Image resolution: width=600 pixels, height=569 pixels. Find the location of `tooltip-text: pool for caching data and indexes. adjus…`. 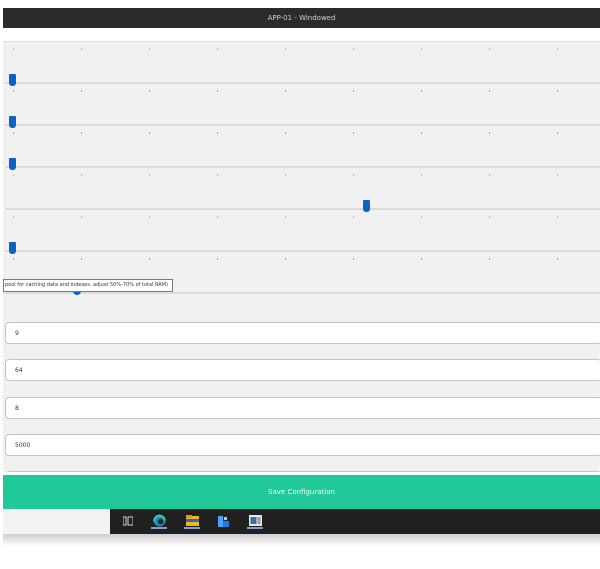

tooltip-text: pool for caching data and indexes. adjus… is located at coordinates (86, 285).